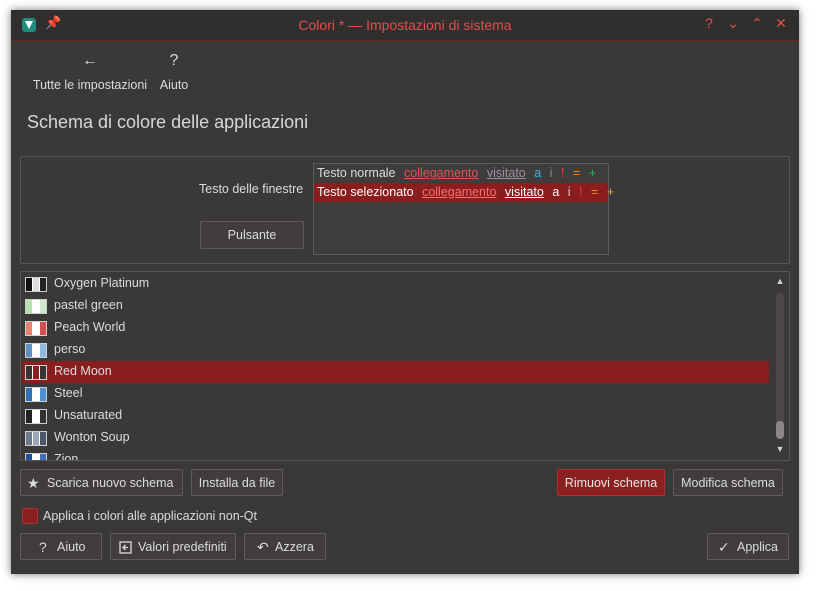 The width and height of the screenshot is (816, 591). Describe the element at coordinates (441, 173) in the screenshot. I see `link-sample: collegamento` at that location.